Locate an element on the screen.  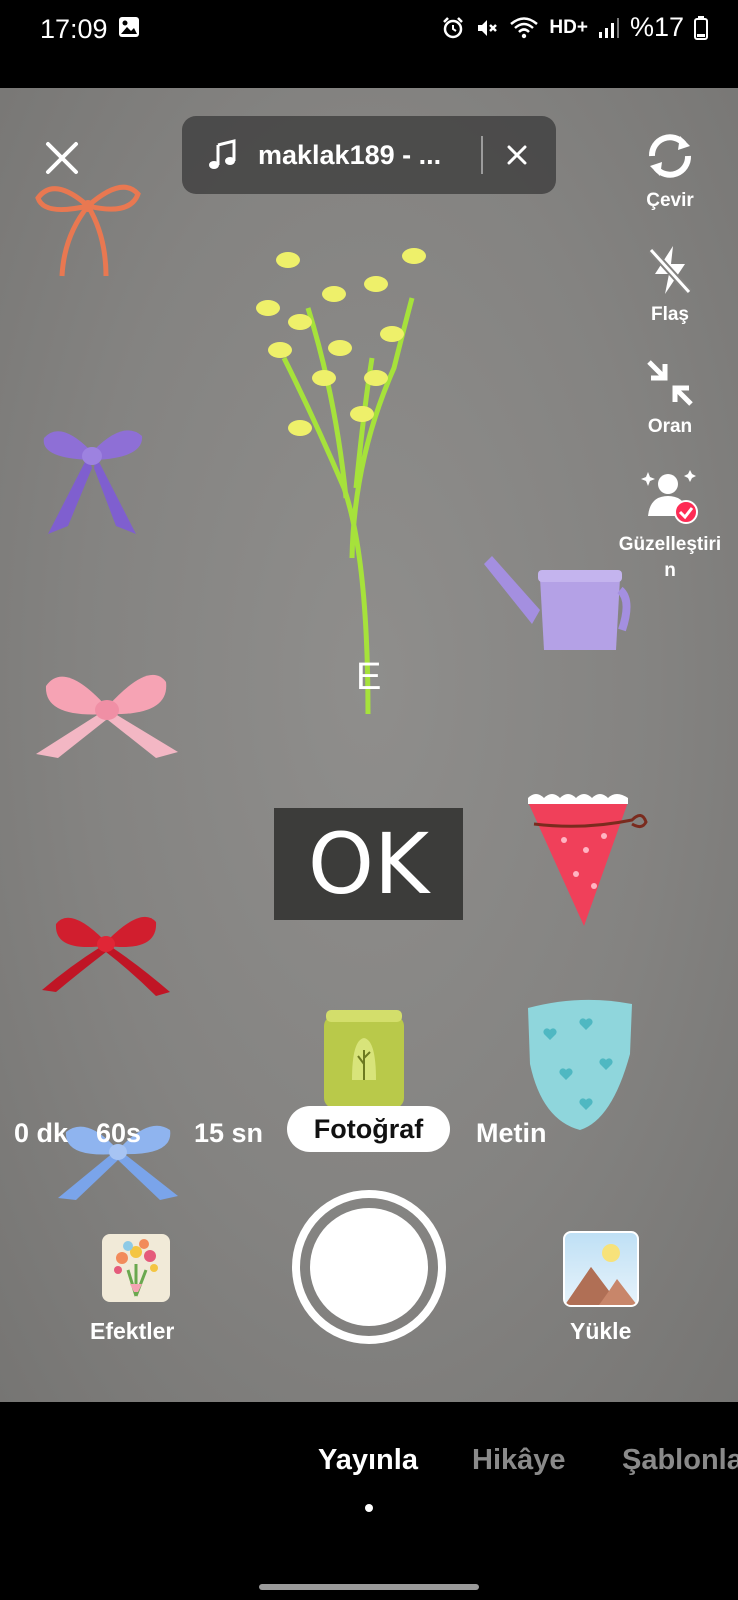
bottom-nav: Yayınla Hikâye Şablonla is located at coordinates (369, 1501).